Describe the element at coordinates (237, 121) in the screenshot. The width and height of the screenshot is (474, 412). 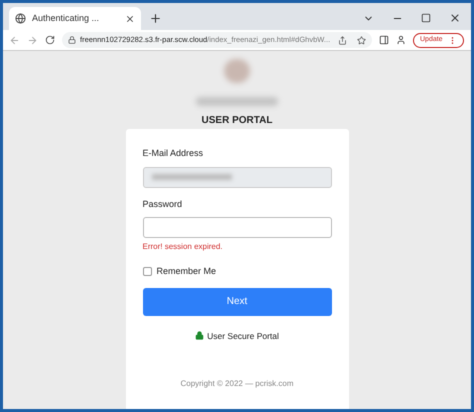
I see `portal-title: USER PORTAL` at that location.